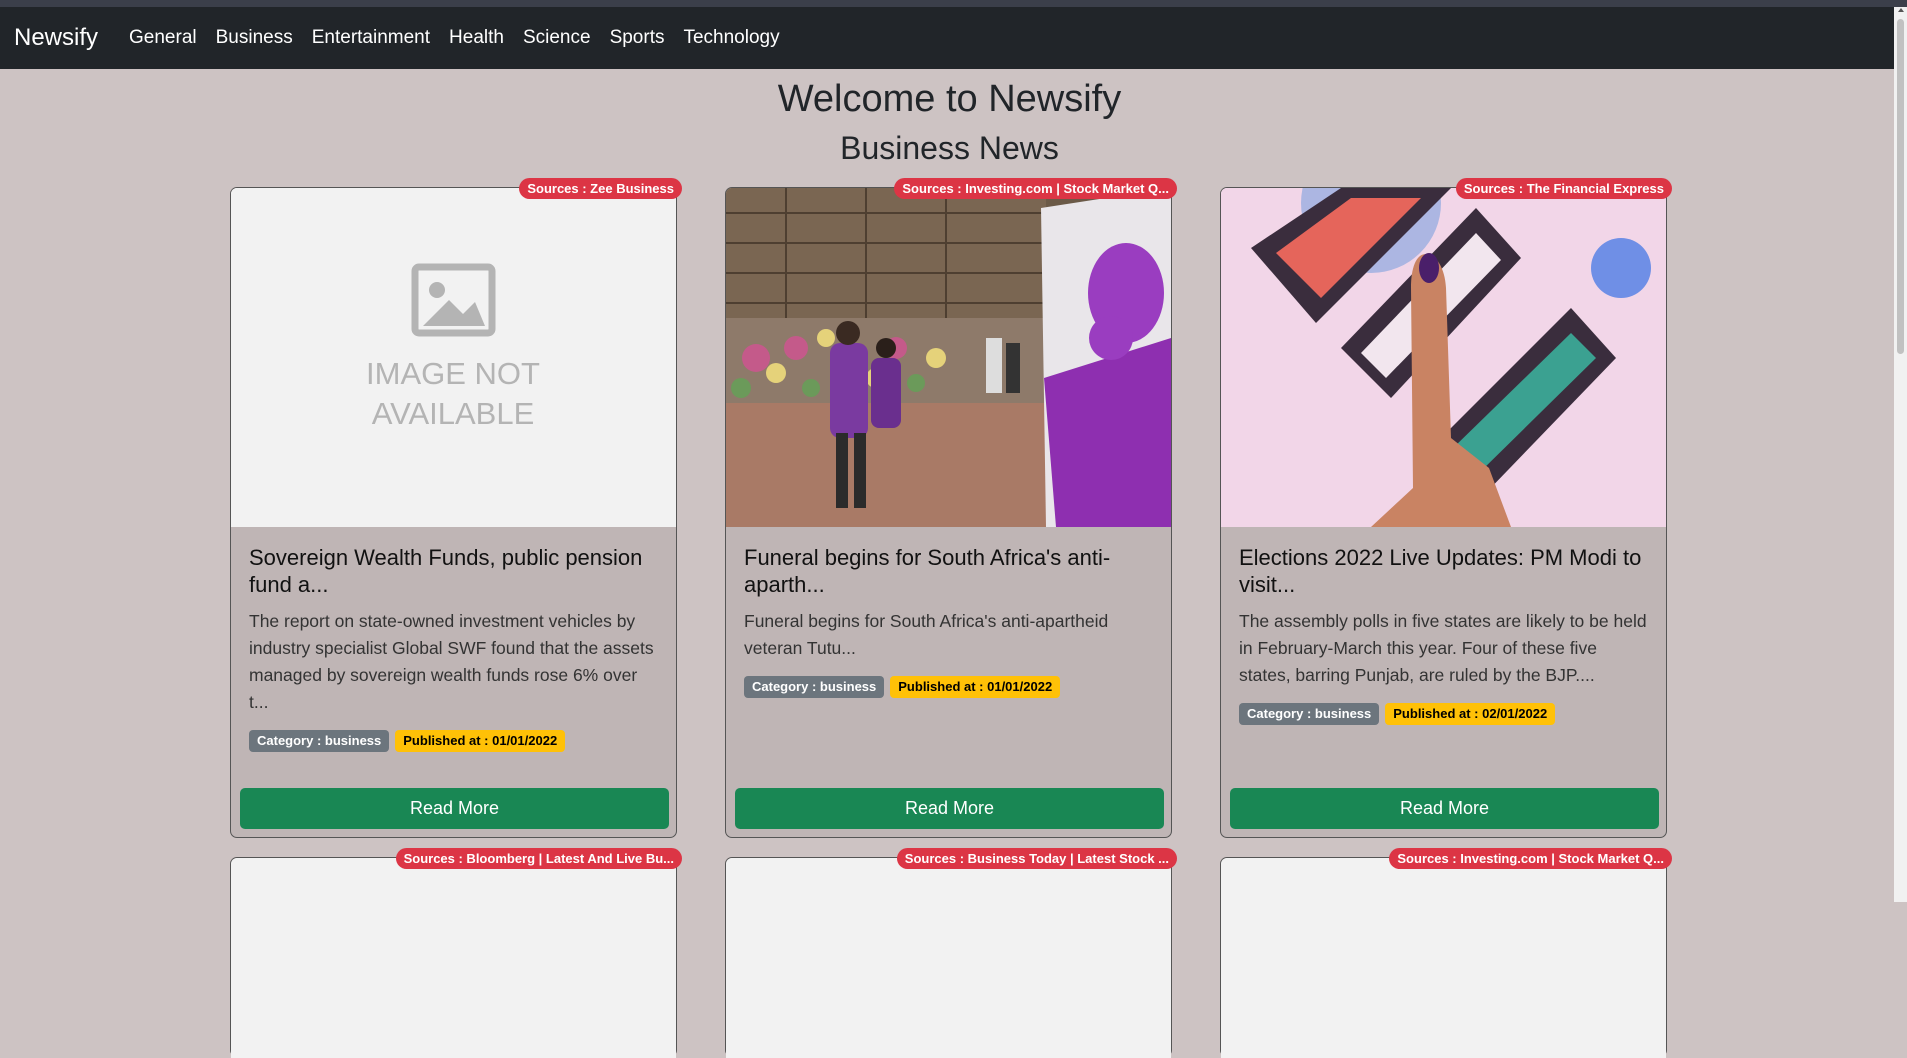 The height and width of the screenshot is (1058, 1907). Describe the element at coordinates (163, 38) in the screenshot. I see `nav-link-general: General` at that location.